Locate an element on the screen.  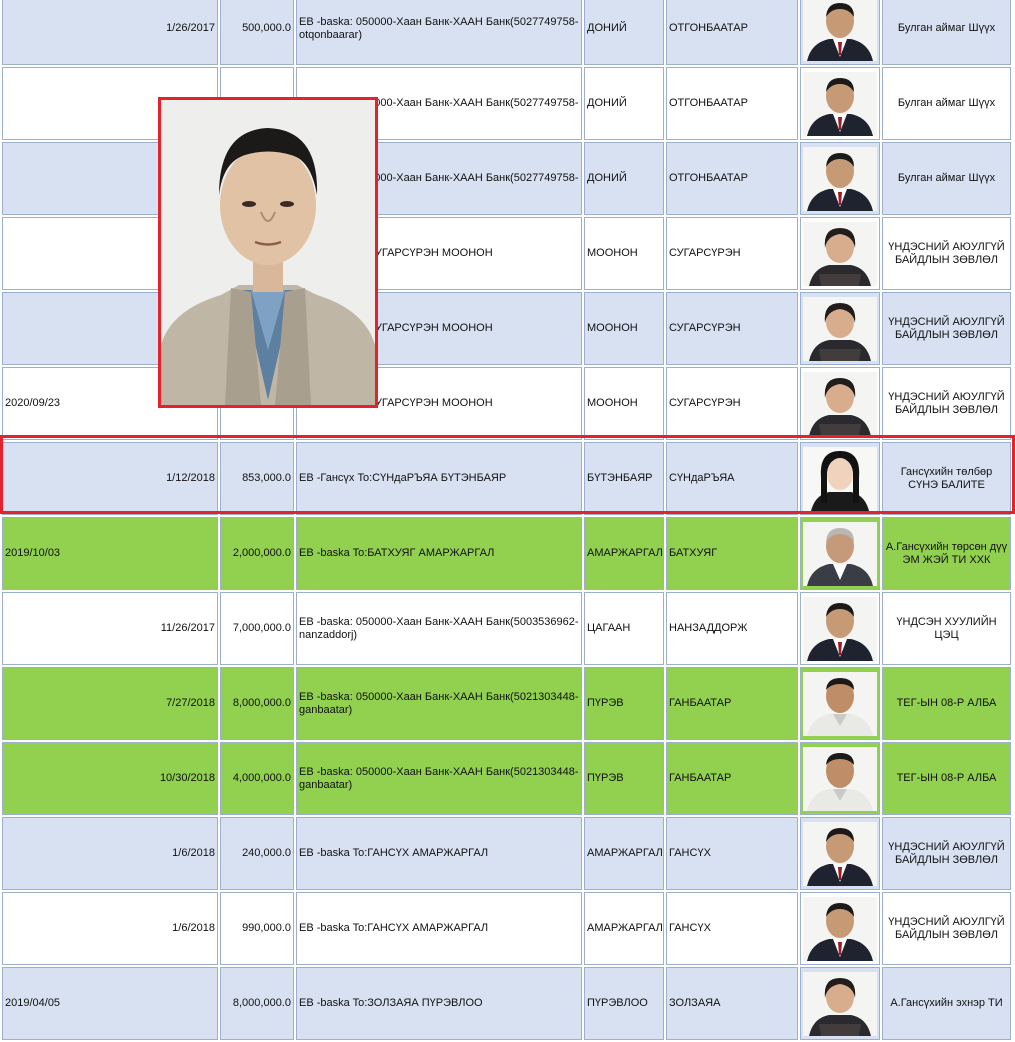
amount-cell: 990,000.0 is located at coordinates (257, 928).